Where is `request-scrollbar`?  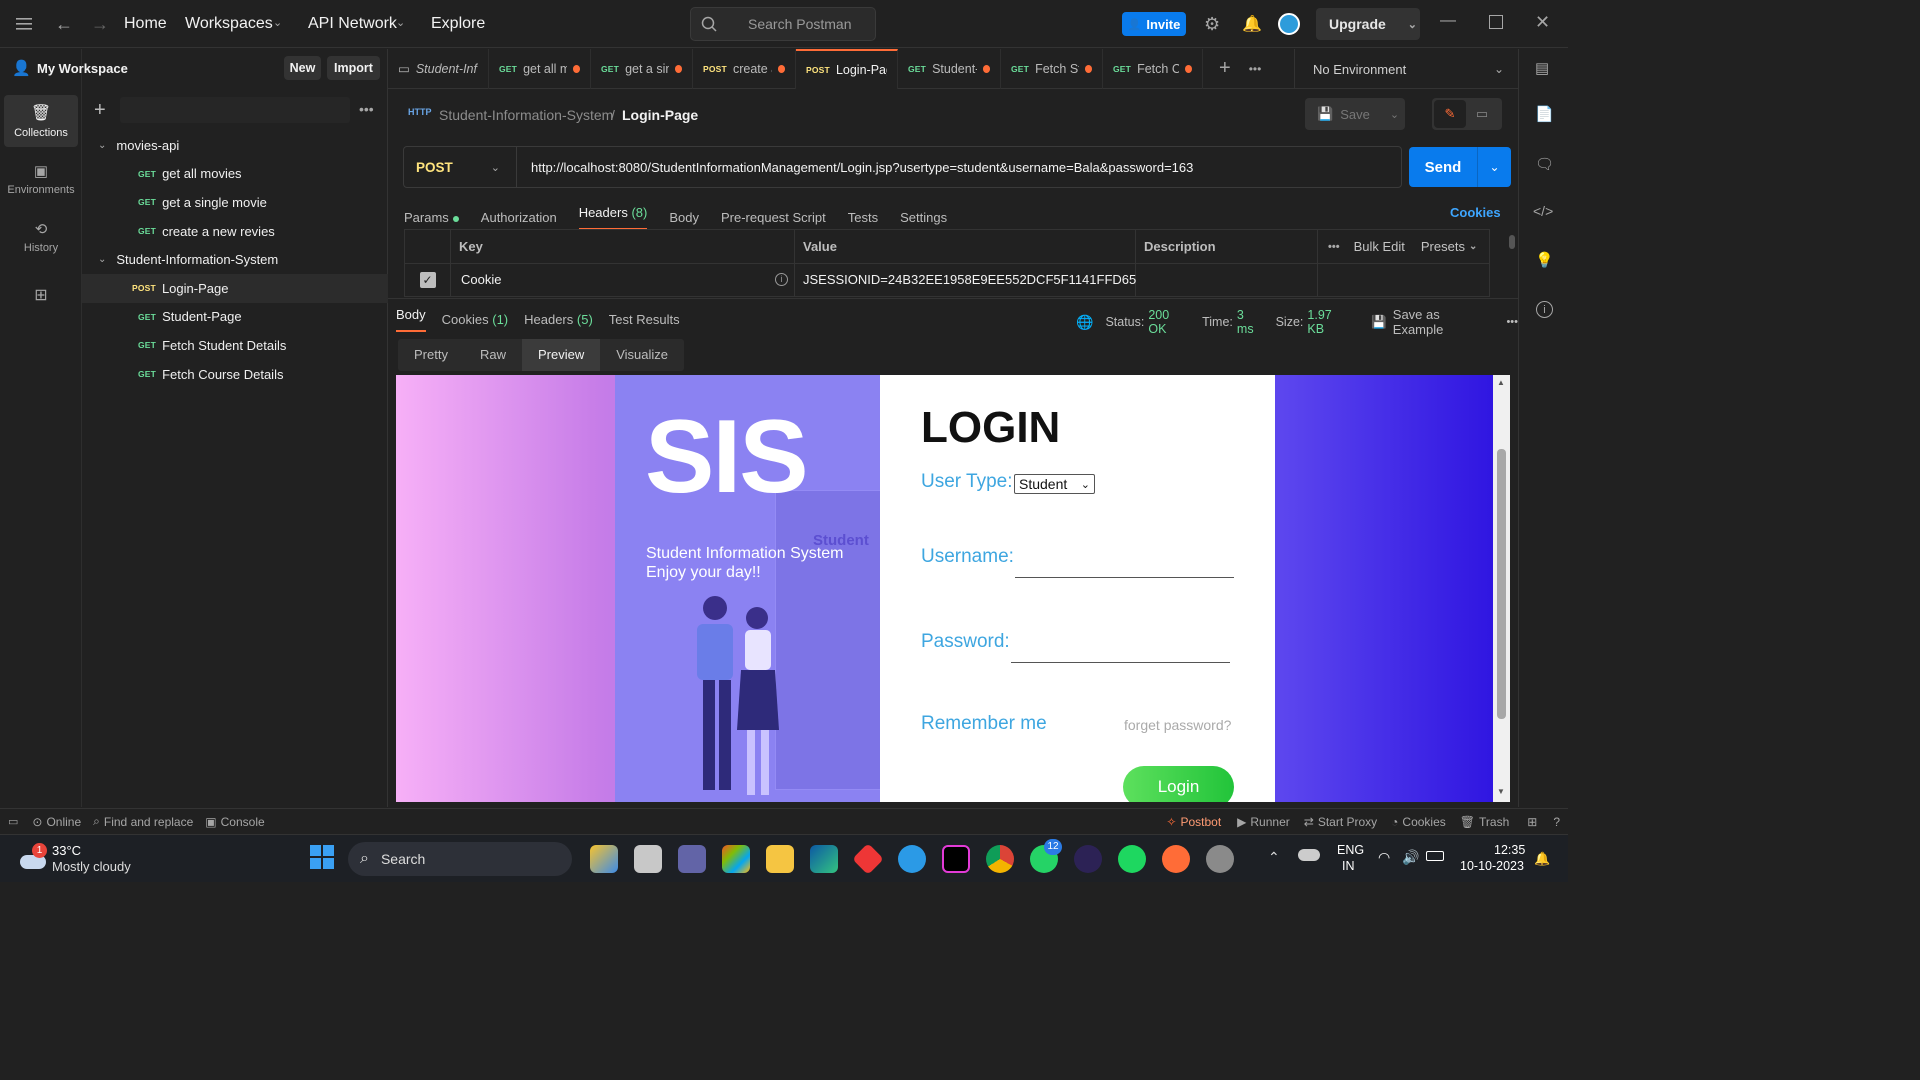 request-scrollbar is located at coordinates (1512, 242).